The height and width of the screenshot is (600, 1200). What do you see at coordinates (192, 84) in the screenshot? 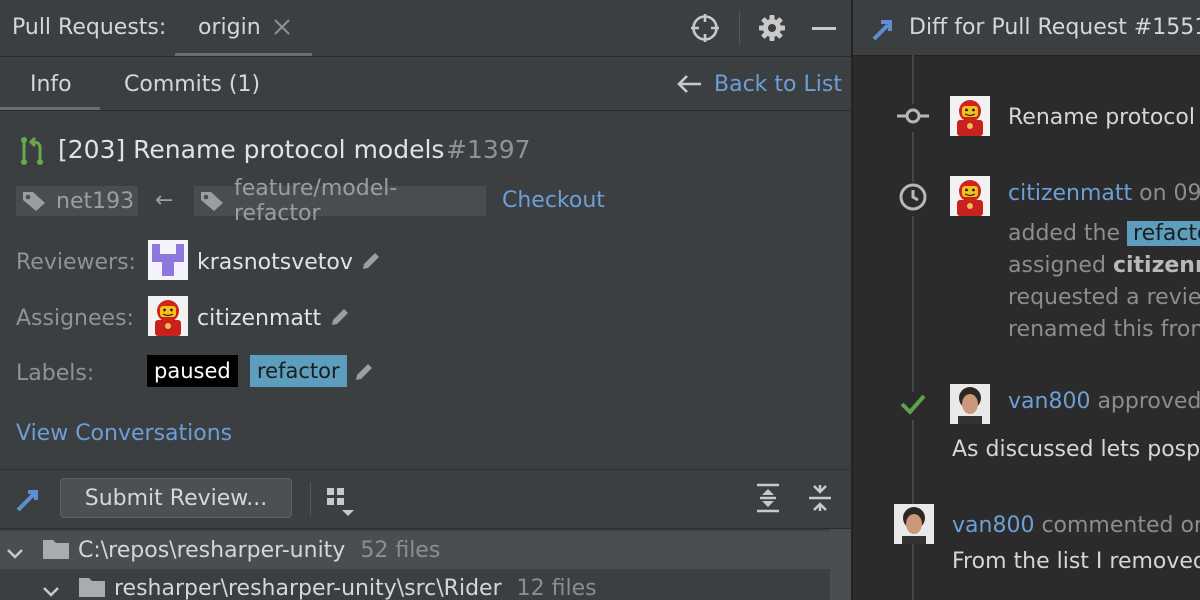
I see `tab-commits-label: Commits (1)` at bounding box center [192, 84].